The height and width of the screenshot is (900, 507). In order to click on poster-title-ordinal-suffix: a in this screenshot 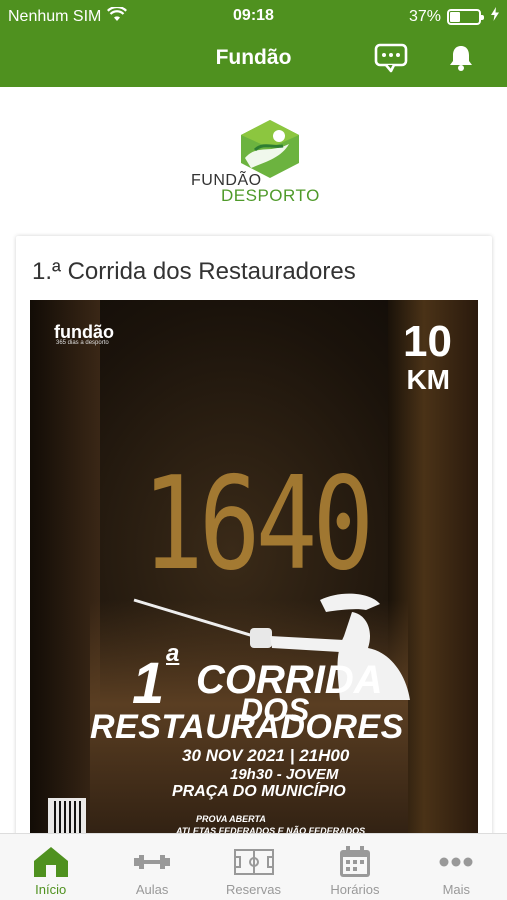, I will do `click(173, 653)`.